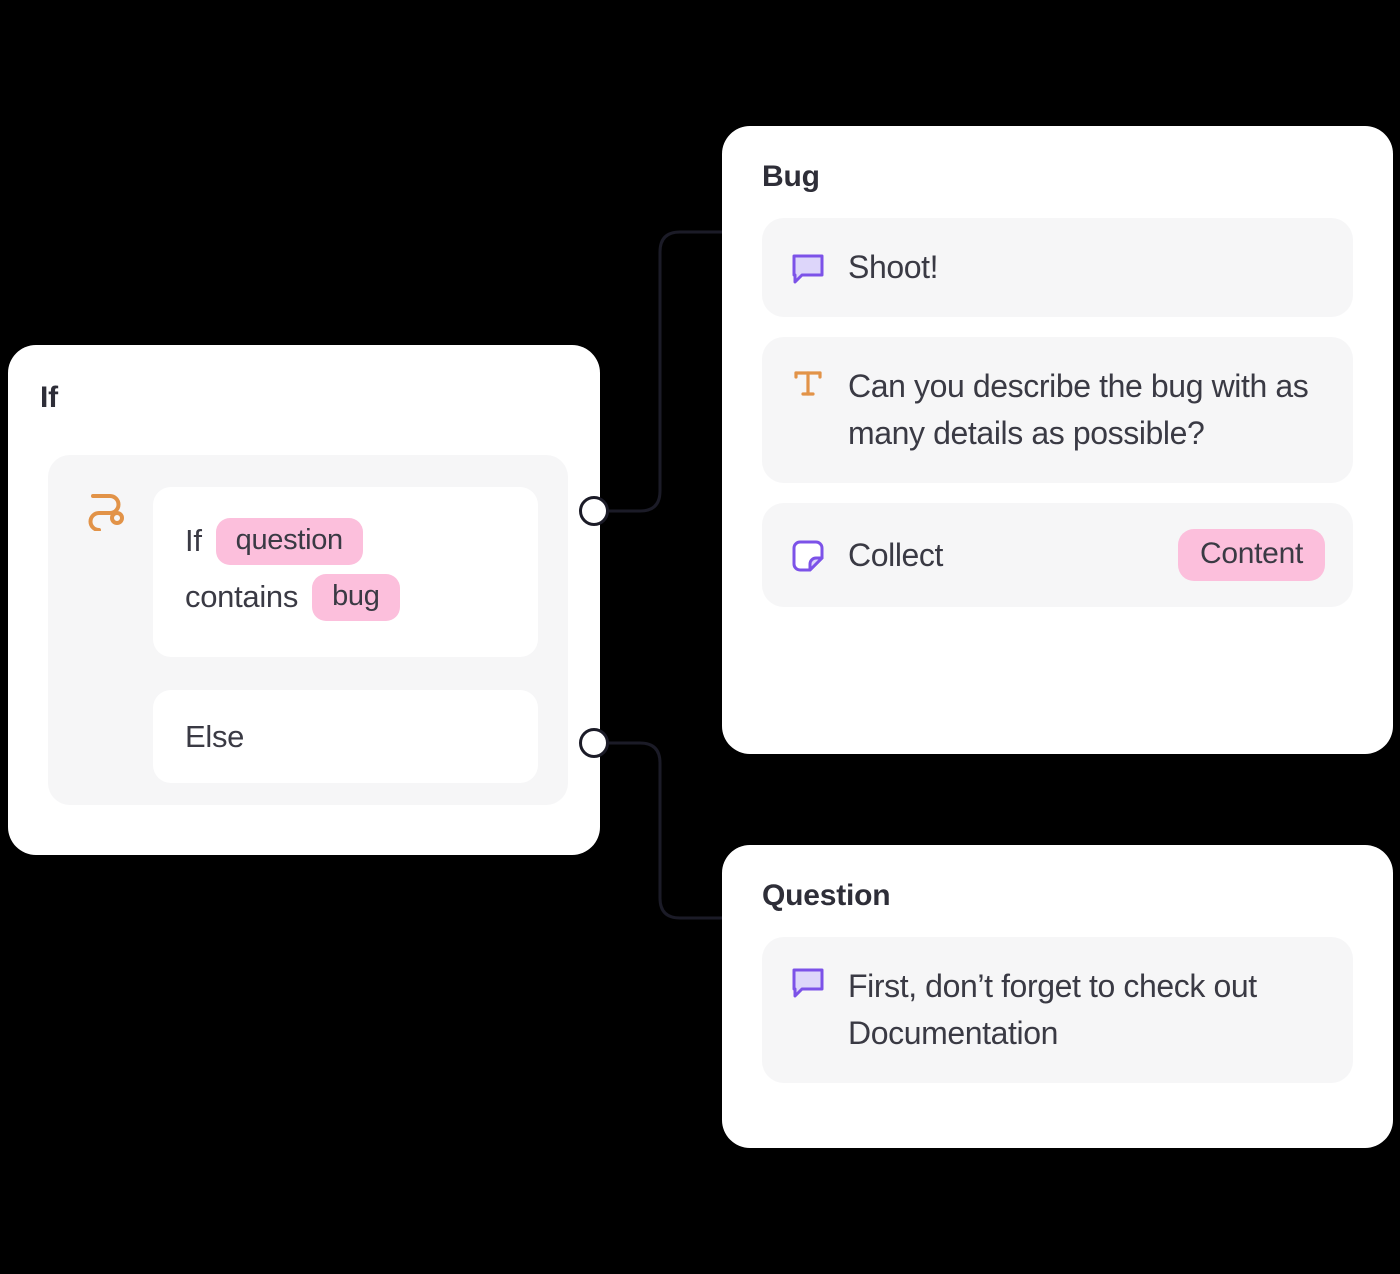 The image size is (1400, 1274). Describe the element at coordinates (107, 508) in the screenshot. I see `route-branch-icon` at that location.